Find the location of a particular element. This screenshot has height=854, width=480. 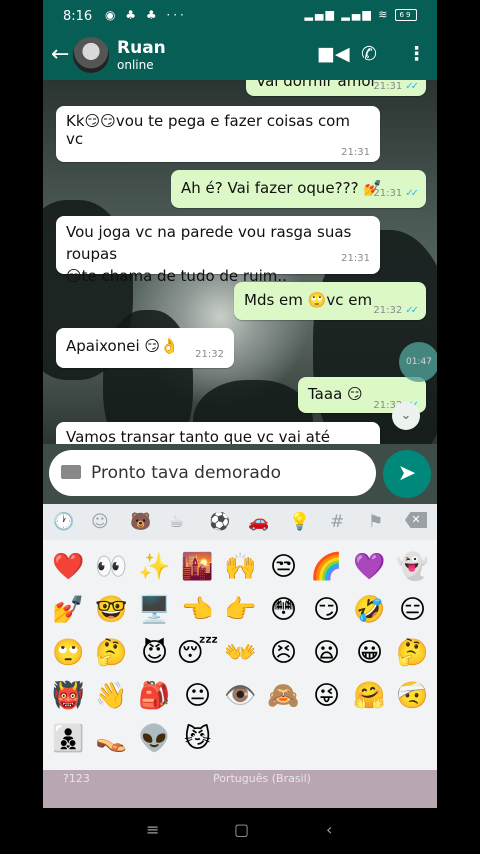

emoji-key: 🙈 is located at coordinates (283, 696).